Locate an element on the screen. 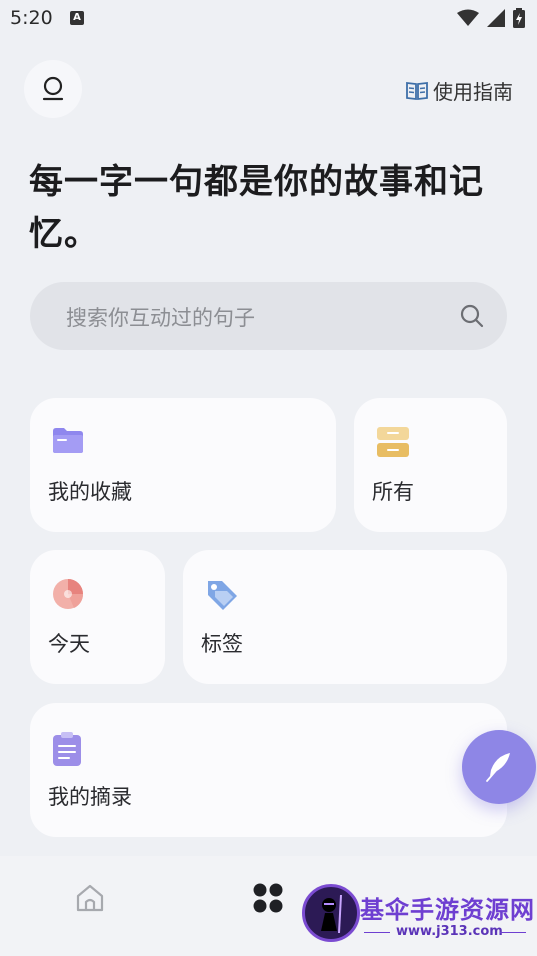 Image resolution: width=537 pixels, height=956 pixels. search-bar: 搜索你互动过的句子 is located at coordinates (268, 316).